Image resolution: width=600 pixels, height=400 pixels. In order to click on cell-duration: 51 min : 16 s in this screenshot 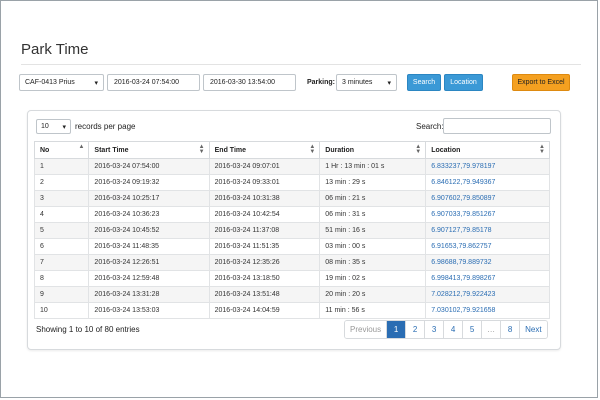, I will do `click(373, 230)`.